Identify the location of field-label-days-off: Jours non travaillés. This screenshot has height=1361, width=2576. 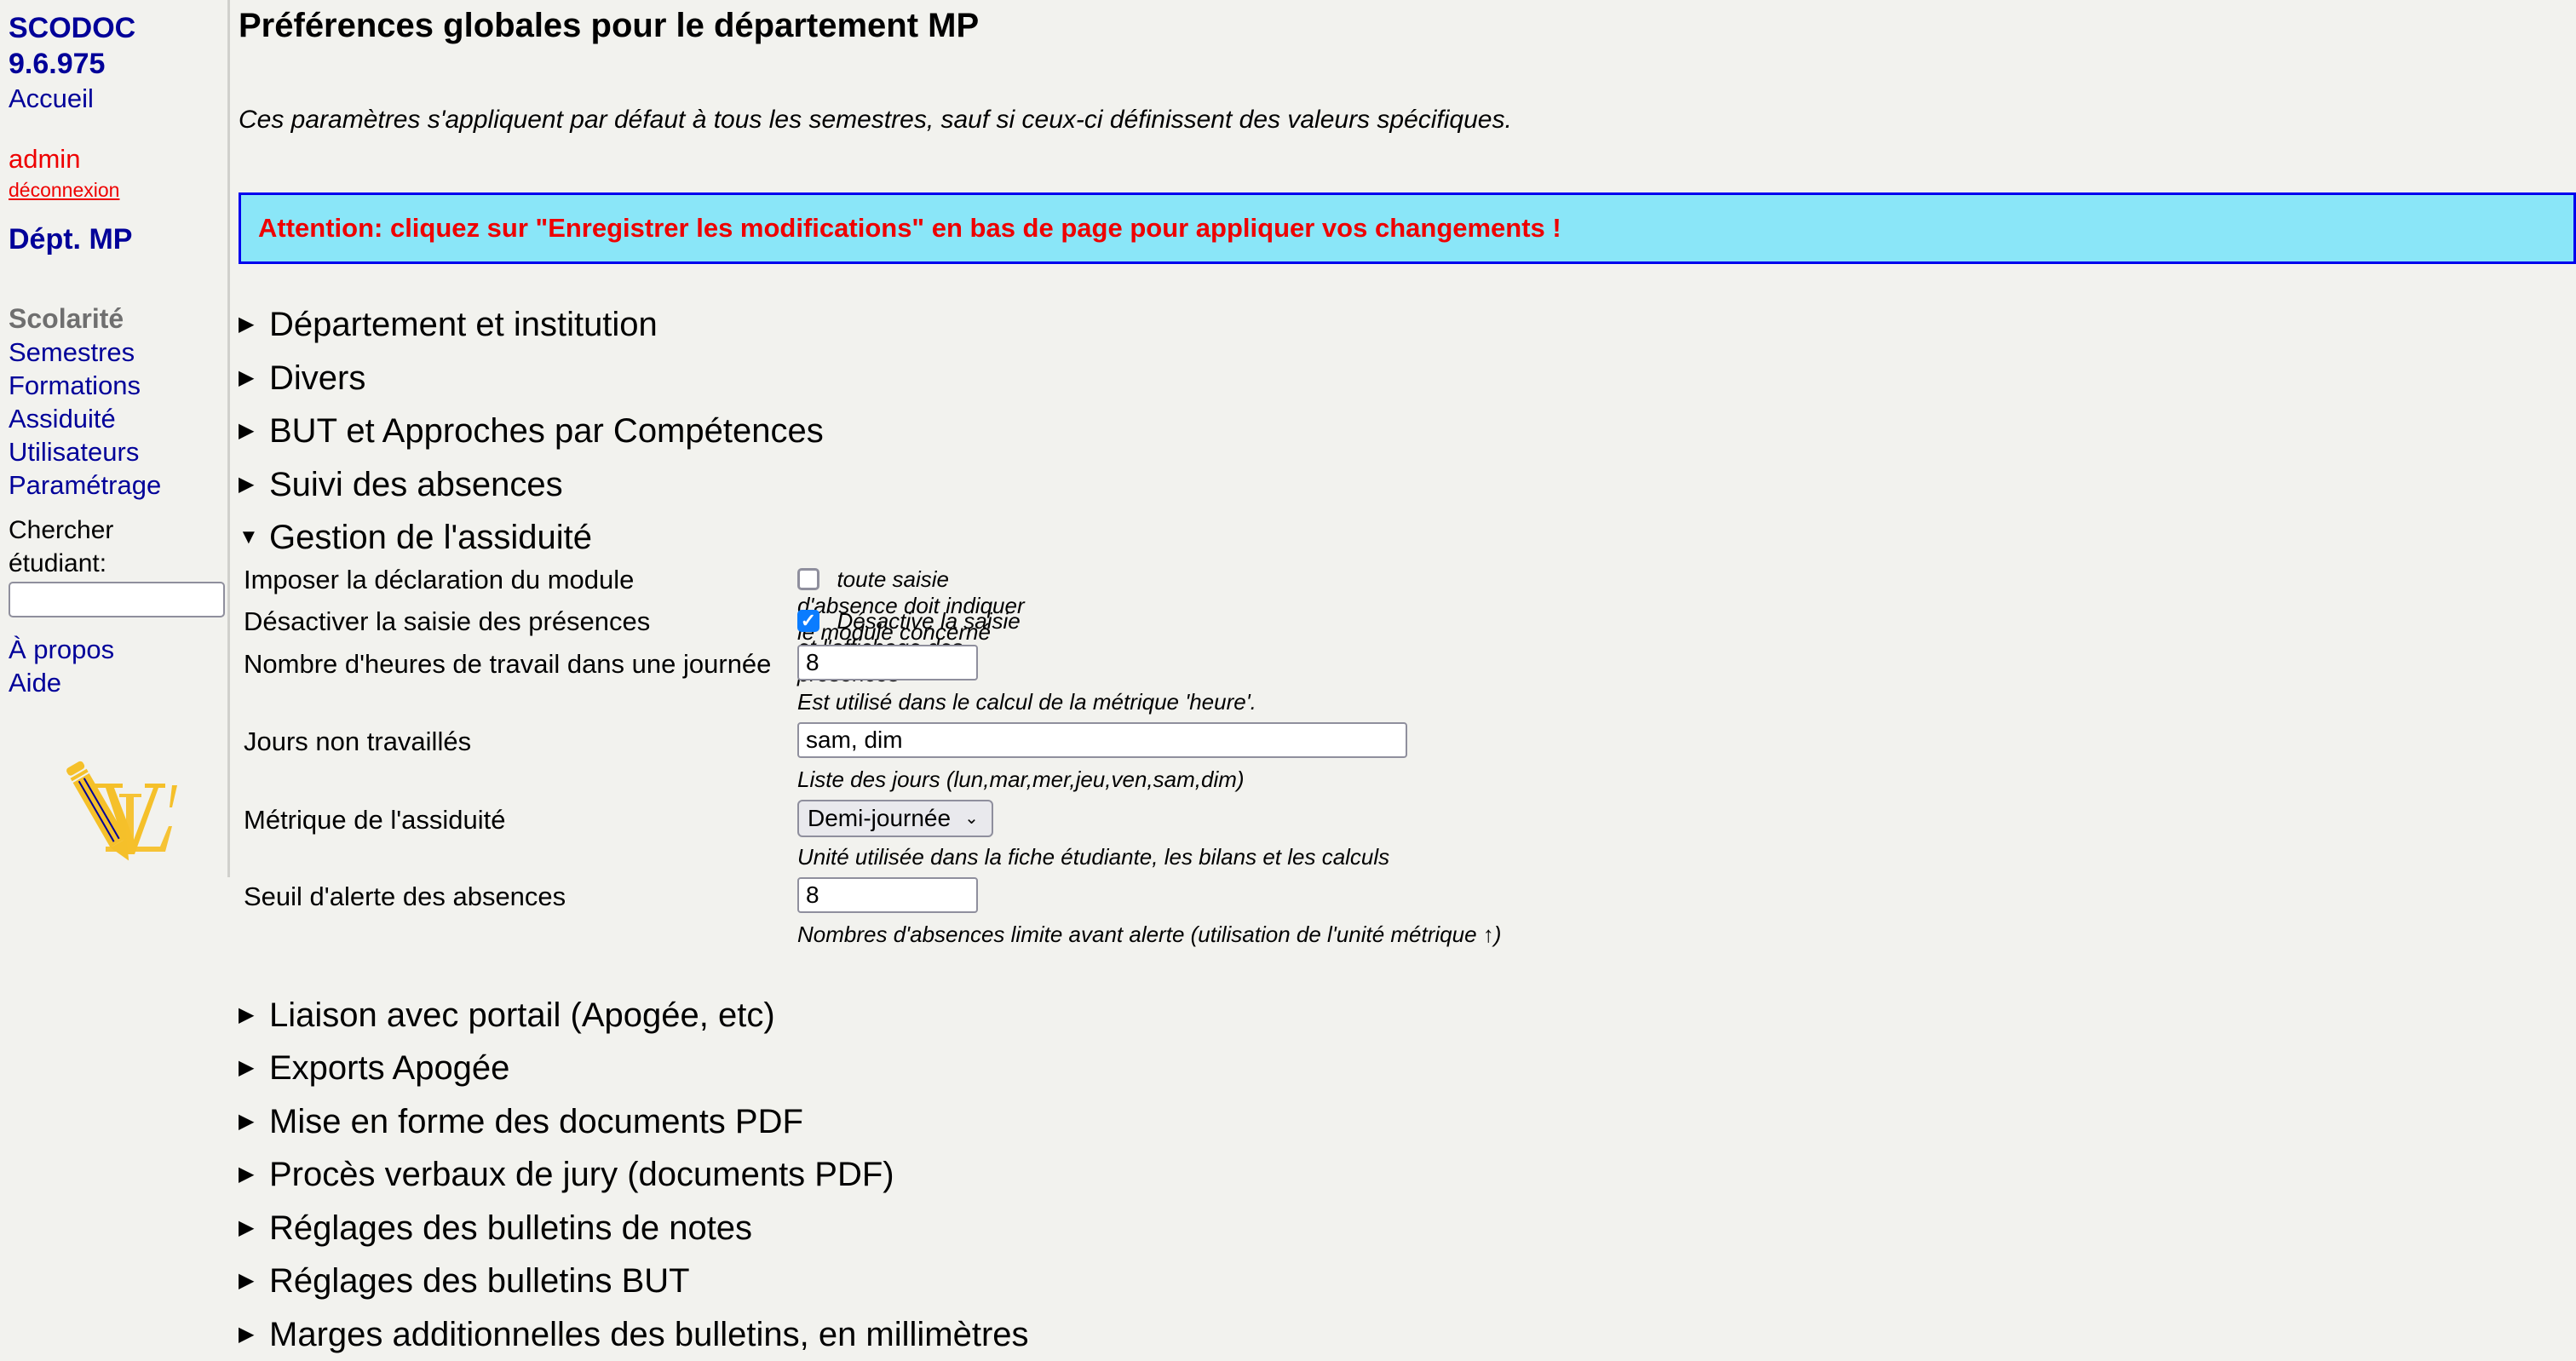
(358, 741).